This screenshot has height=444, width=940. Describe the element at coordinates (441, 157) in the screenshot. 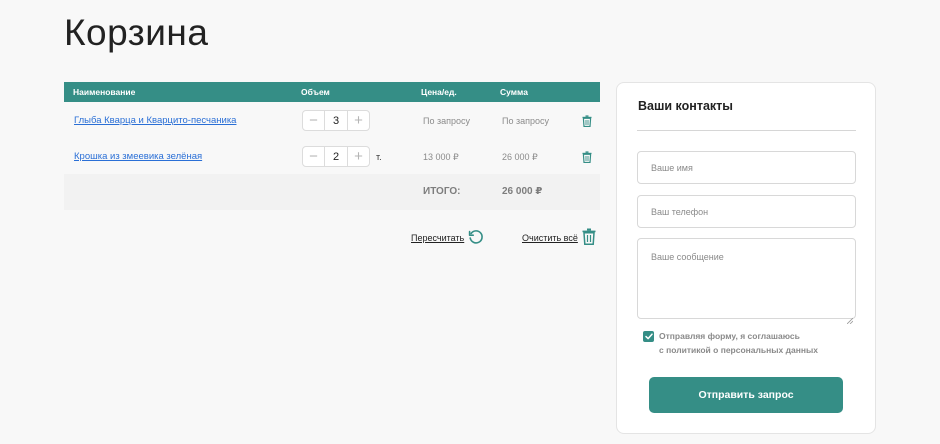

I see `unit-price: 13 000 ₽` at that location.